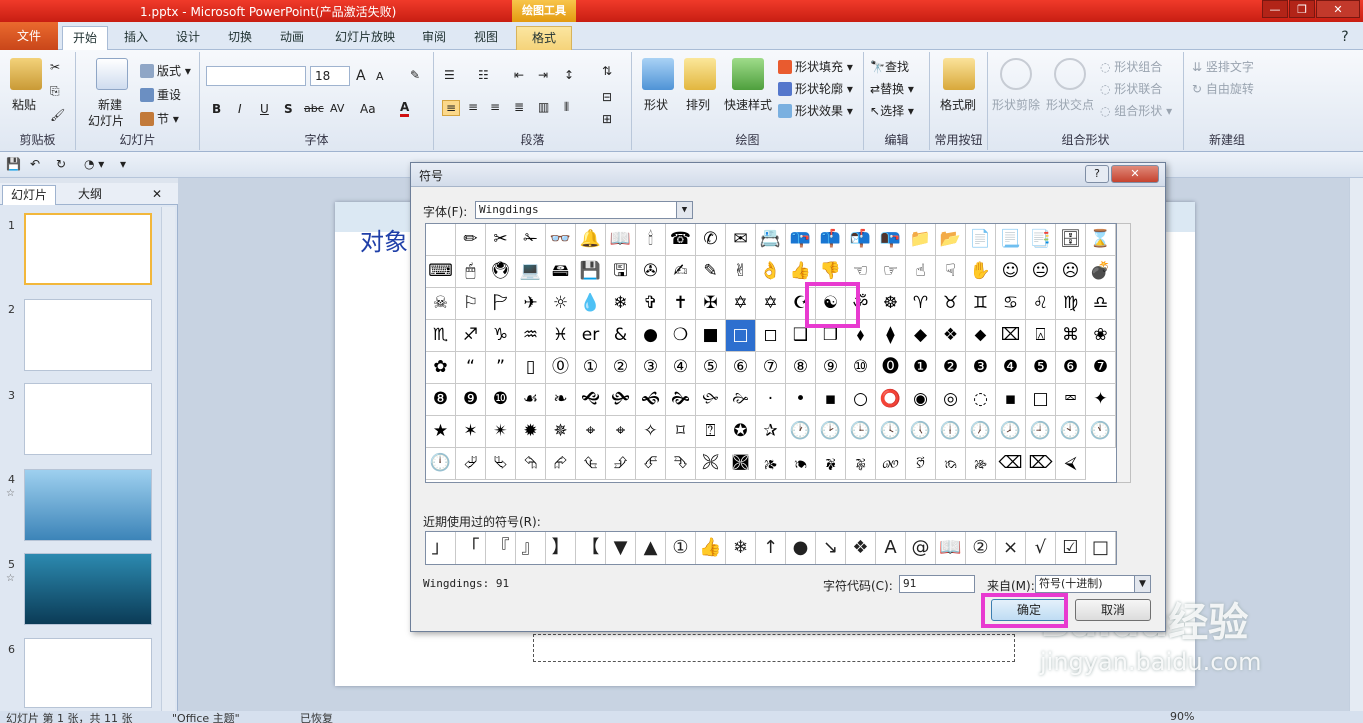  I want to click on symbol-cell: er, so click(591, 336).